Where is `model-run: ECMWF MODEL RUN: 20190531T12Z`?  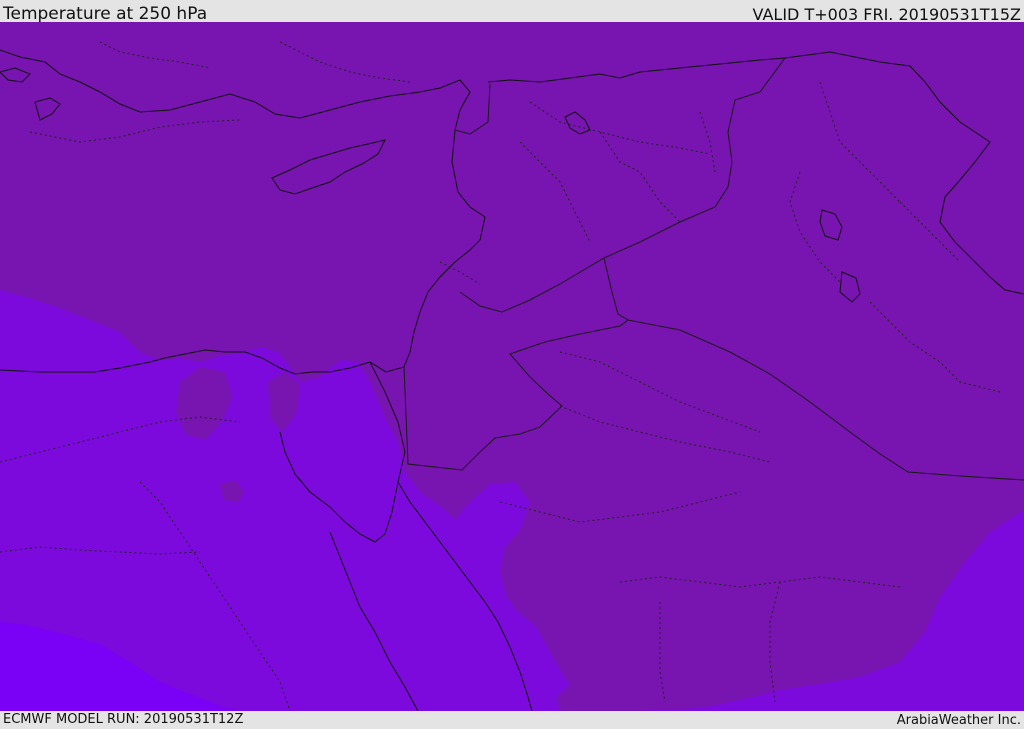
model-run: ECMWF MODEL RUN: 20190531T12Z is located at coordinates (123, 719).